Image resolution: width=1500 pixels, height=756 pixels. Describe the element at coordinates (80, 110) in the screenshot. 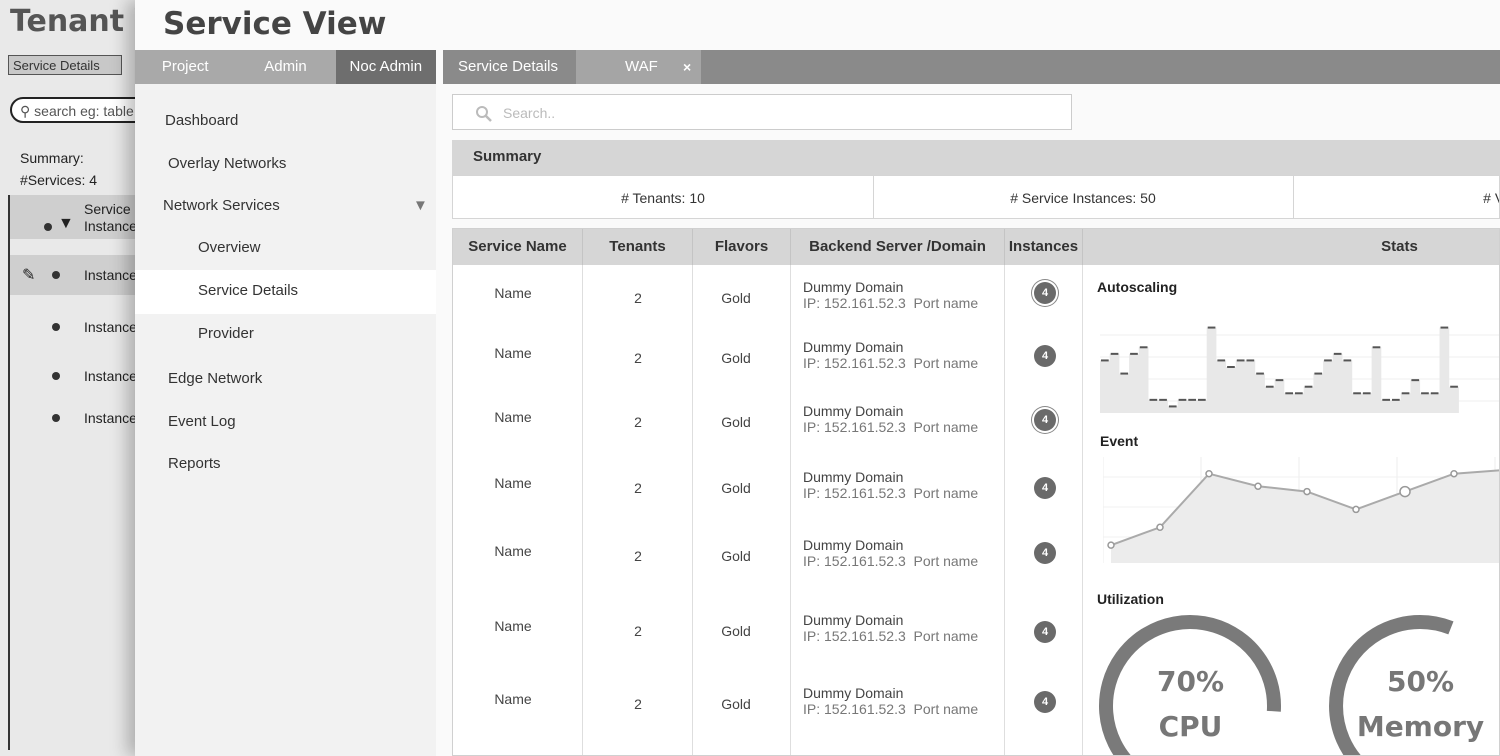

I see `background-search: ⚲ search eg: table` at that location.